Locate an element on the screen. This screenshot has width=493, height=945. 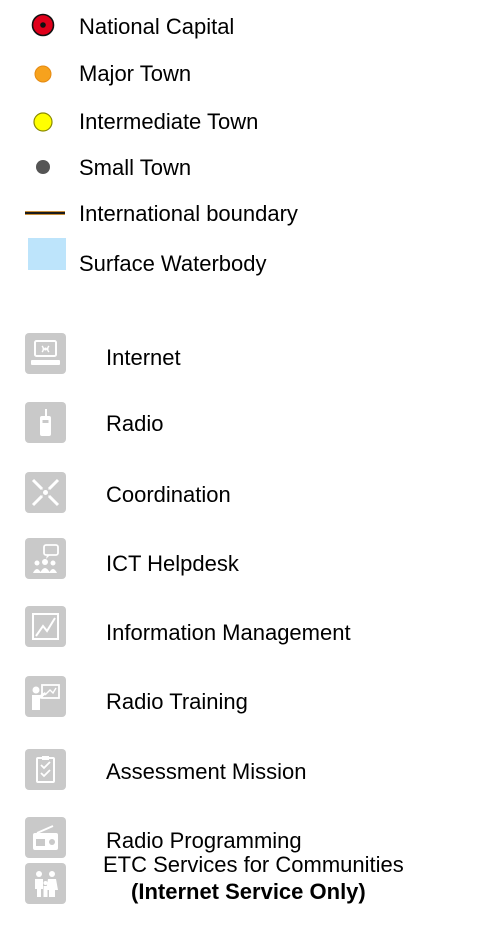
service-label-assessment-mission: Assessment Mission is located at coordinates (206, 771).